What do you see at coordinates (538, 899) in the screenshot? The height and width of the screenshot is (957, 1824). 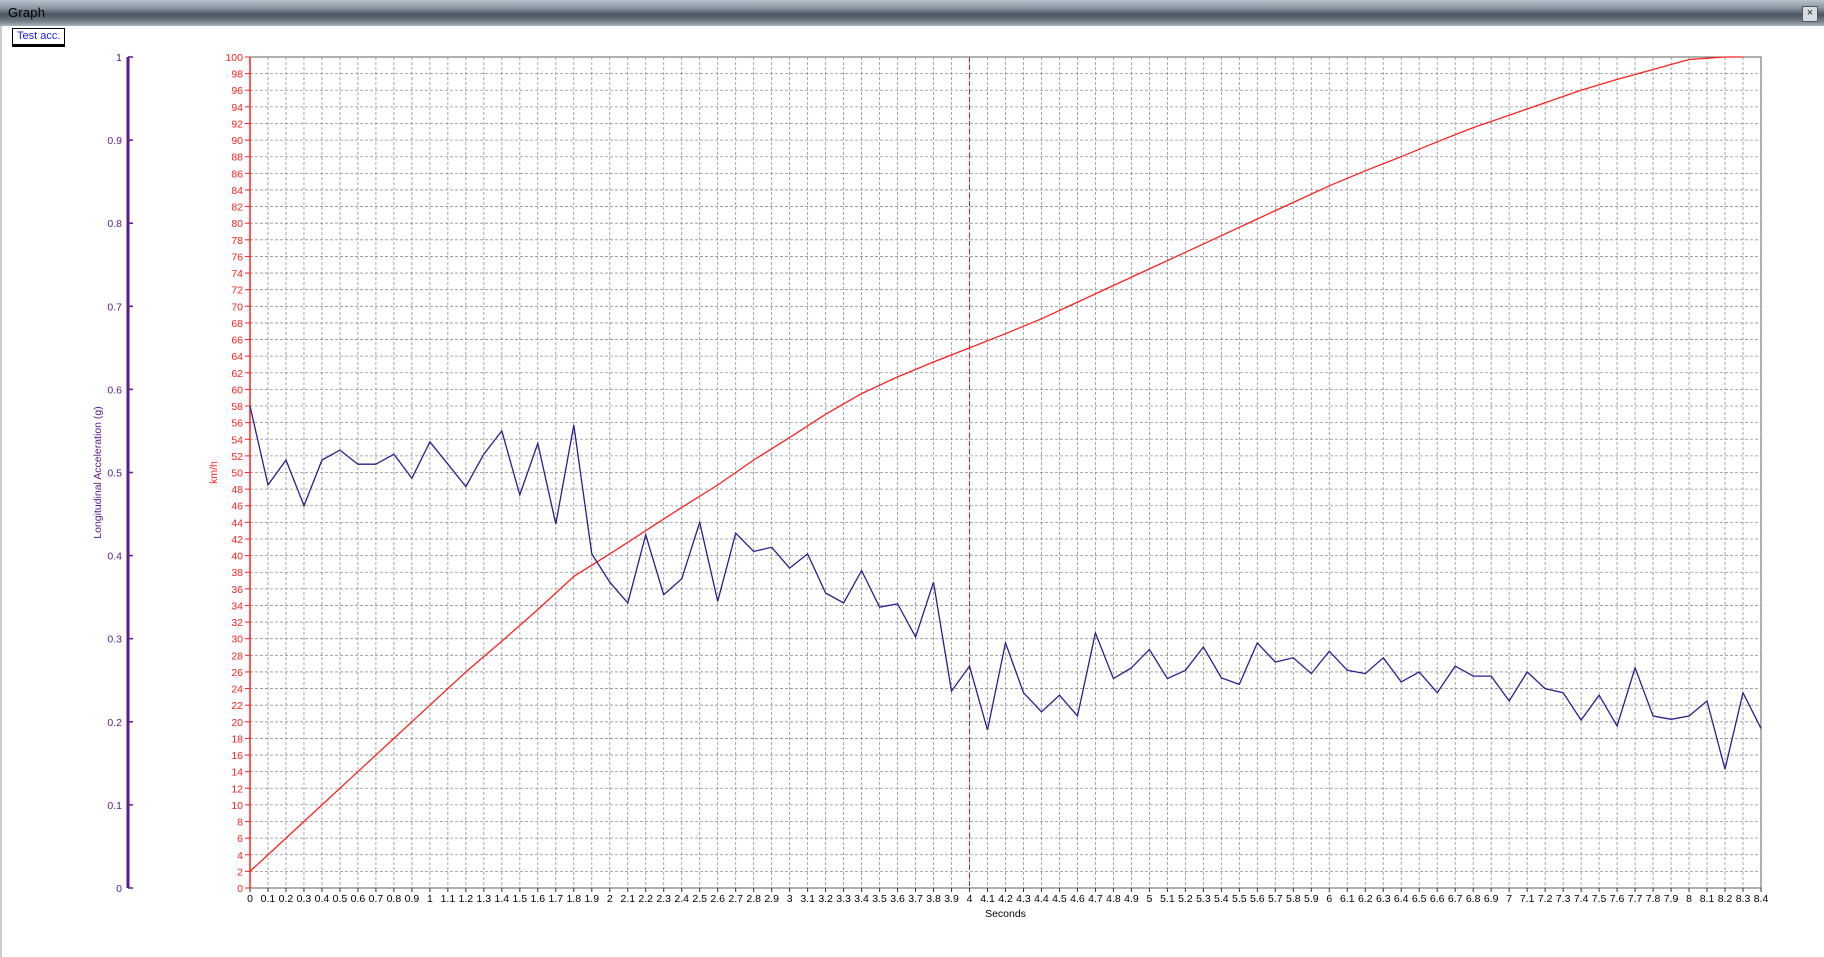 I see `x-tick-label: 1.6` at bounding box center [538, 899].